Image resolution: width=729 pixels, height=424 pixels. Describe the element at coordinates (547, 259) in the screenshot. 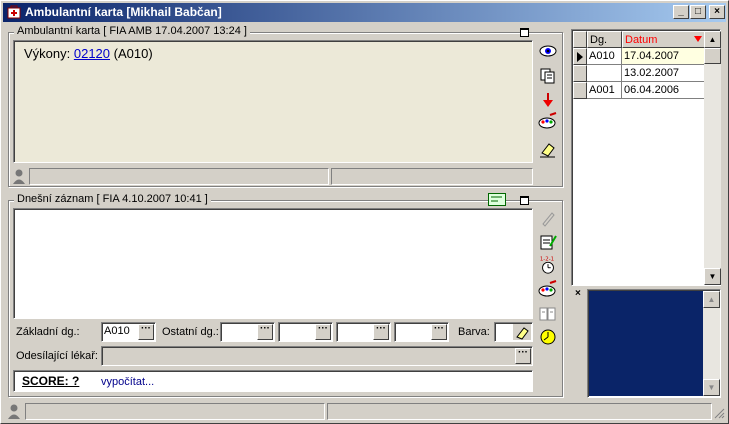

I see `svg-text: 1-2-1` at that location.